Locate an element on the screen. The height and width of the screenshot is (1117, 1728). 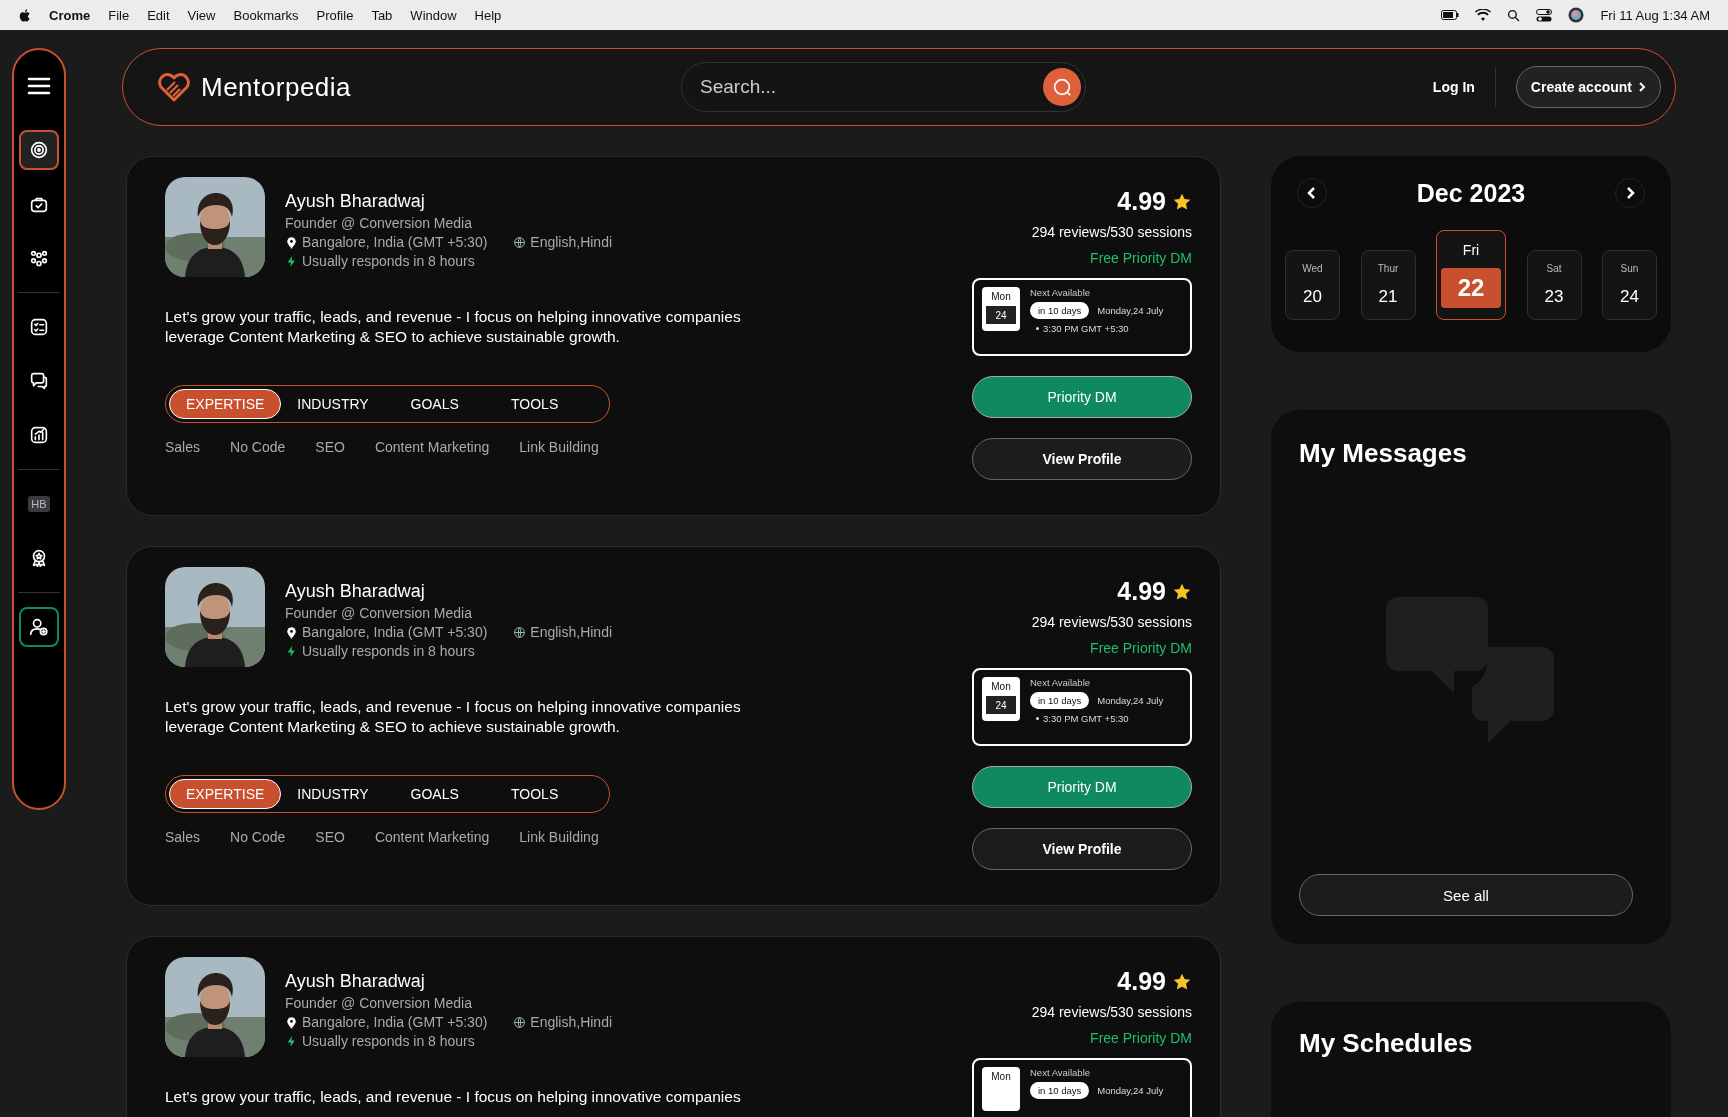
initials-badge: HB is located at coordinates (39, 504).